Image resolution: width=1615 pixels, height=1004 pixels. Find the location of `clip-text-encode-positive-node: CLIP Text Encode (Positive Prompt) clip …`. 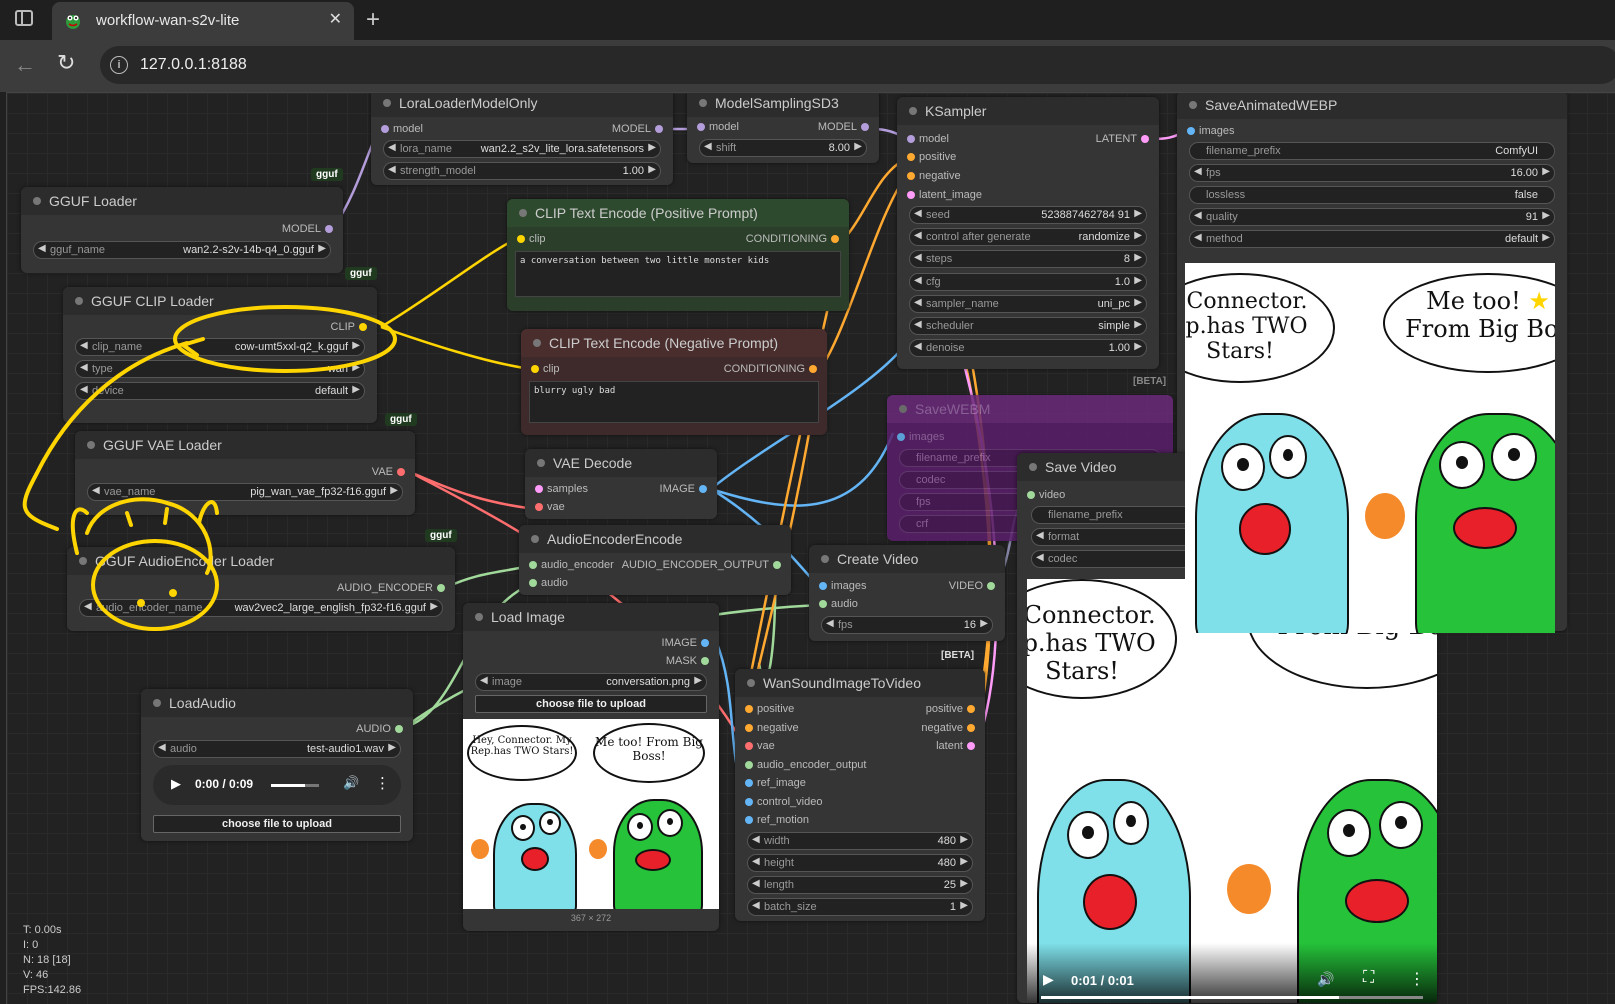

clip-text-encode-positive-node: CLIP Text Encode (Positive Prompt) clip … is located at coordinates (678, 255).